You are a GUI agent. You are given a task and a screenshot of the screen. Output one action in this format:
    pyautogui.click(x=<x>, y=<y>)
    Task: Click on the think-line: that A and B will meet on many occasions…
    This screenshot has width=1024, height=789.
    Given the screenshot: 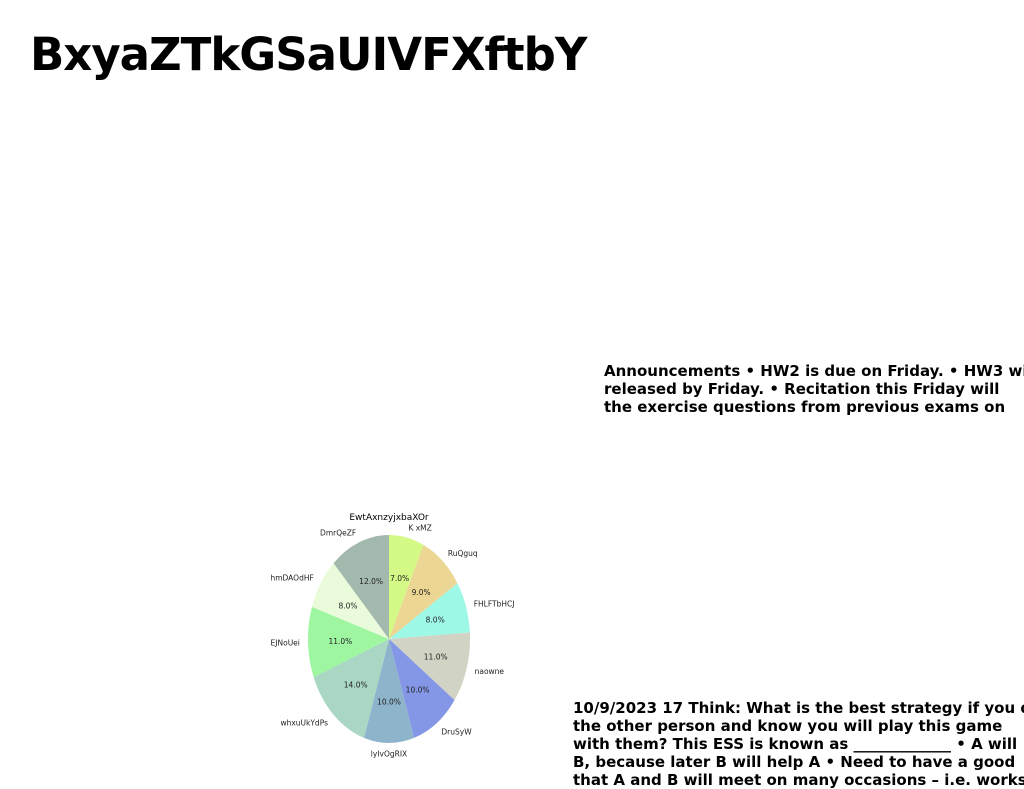 What is the action you would take?
    pyautogui.click(x=798, y=780)
    